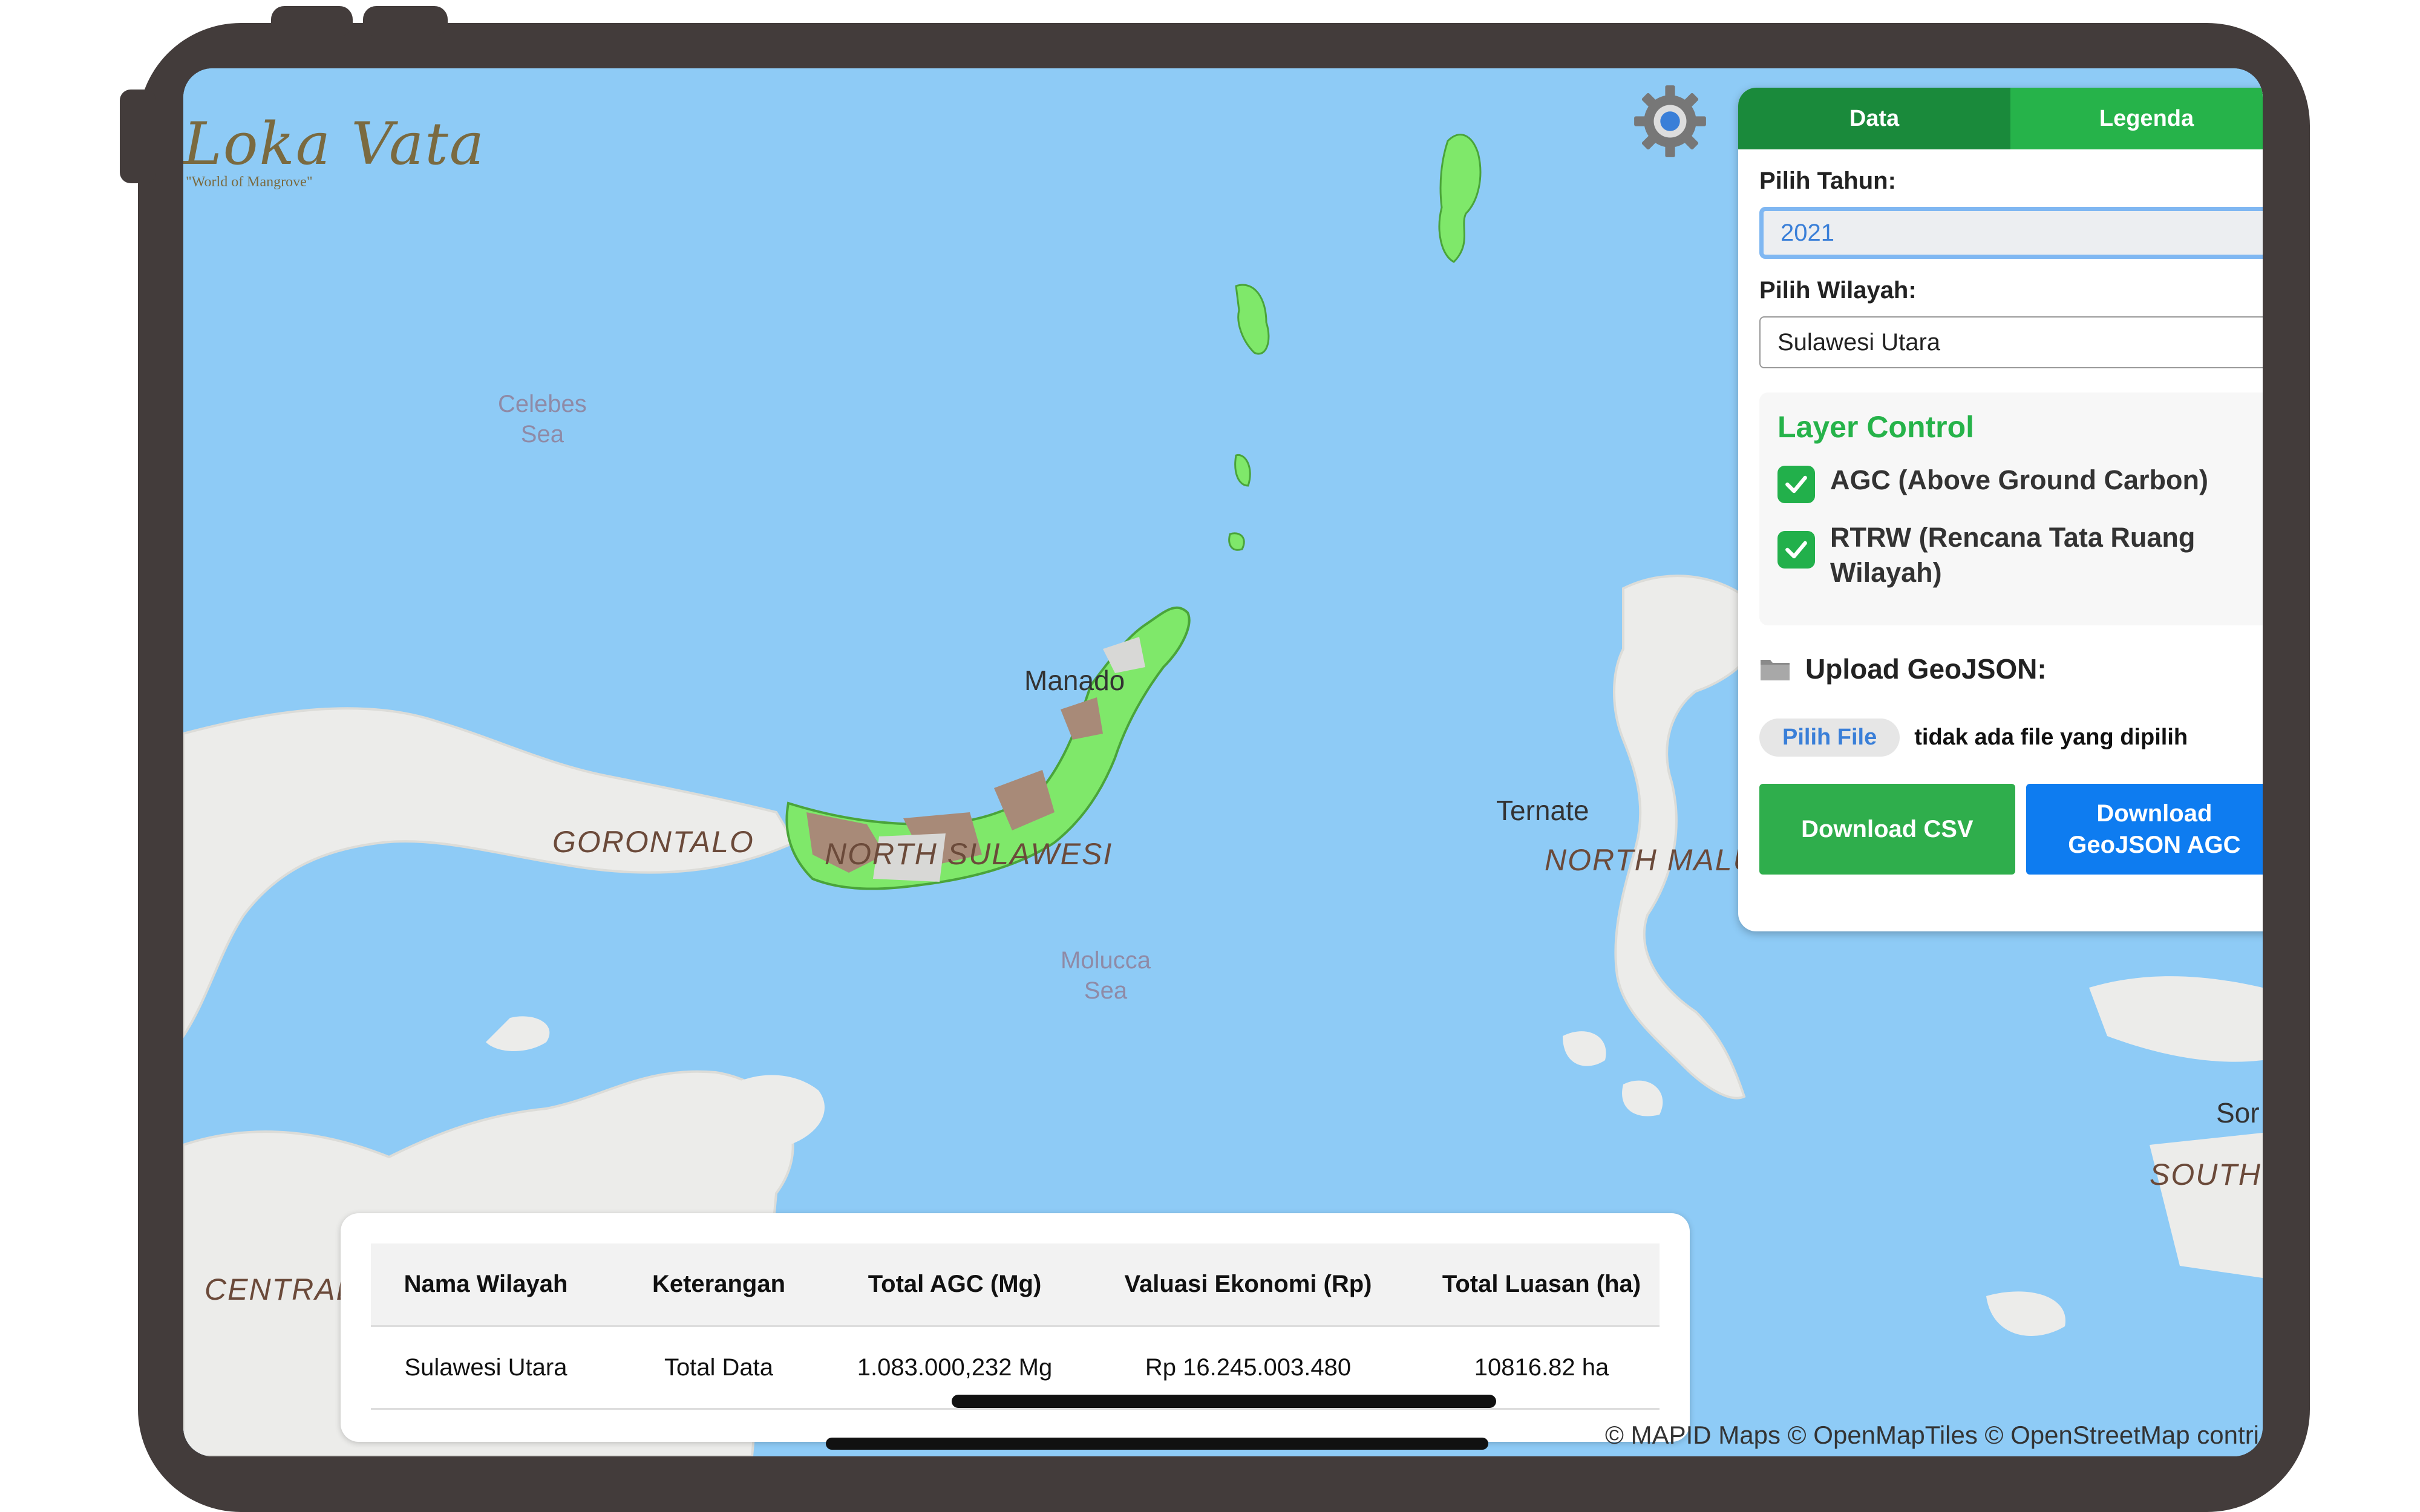 Image resolution: width=2420 pixels, height=1512 pixels. I want to click on year-label: Pilih Tahun:, so click(1827, 181).